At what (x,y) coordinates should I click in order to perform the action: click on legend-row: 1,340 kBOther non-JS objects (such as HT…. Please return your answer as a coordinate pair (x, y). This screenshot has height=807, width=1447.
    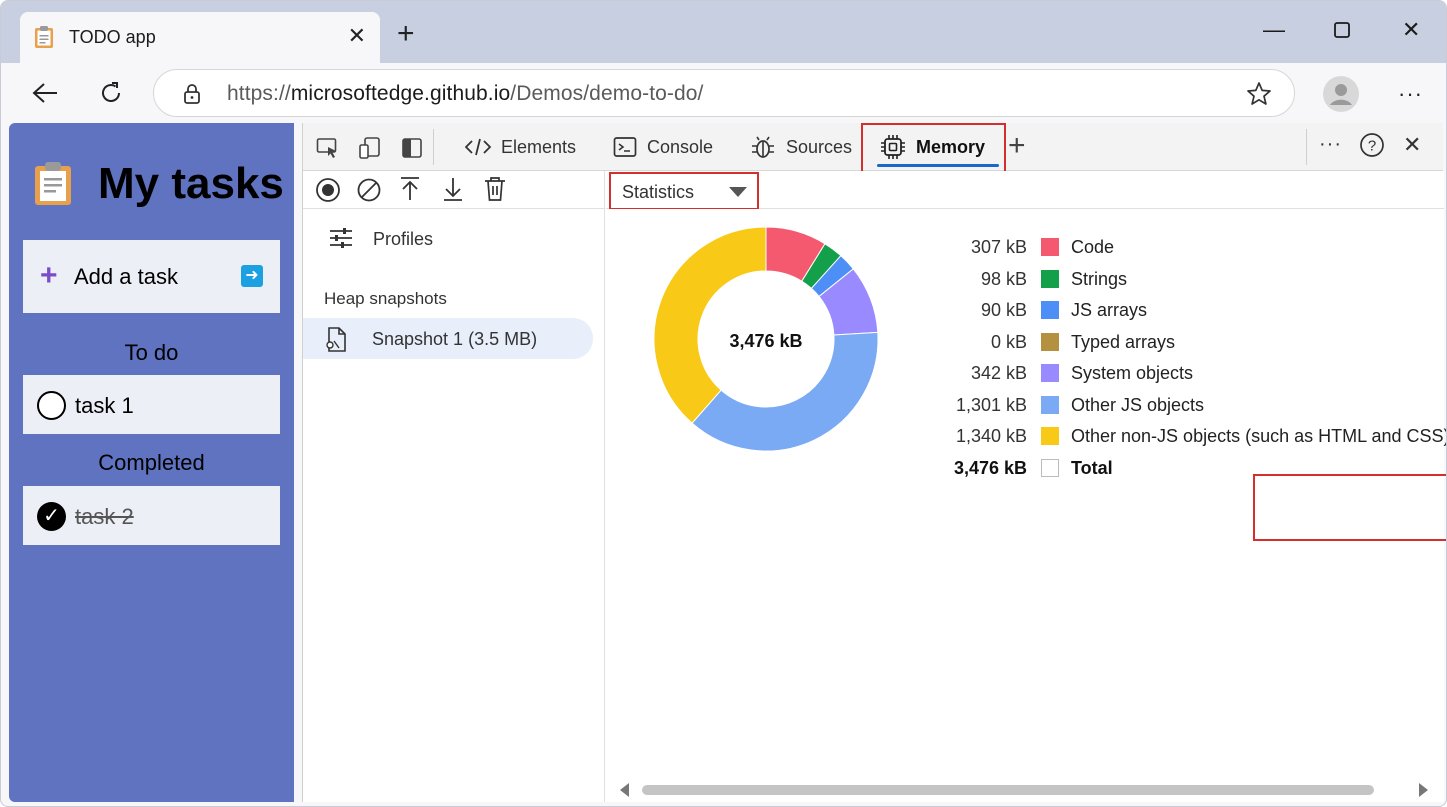
    Looking at the image, I should click on (1025, 436).